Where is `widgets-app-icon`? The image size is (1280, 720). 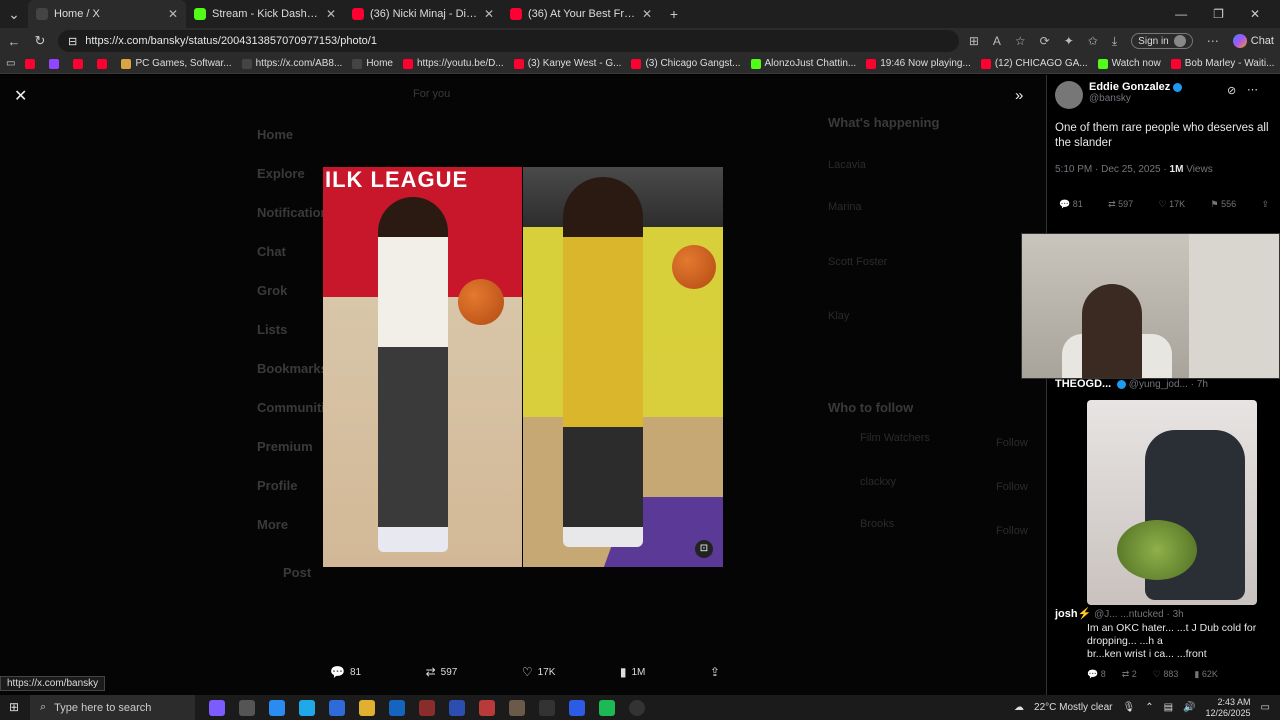 widgets-app-icon is located at coordinates (217, 707).